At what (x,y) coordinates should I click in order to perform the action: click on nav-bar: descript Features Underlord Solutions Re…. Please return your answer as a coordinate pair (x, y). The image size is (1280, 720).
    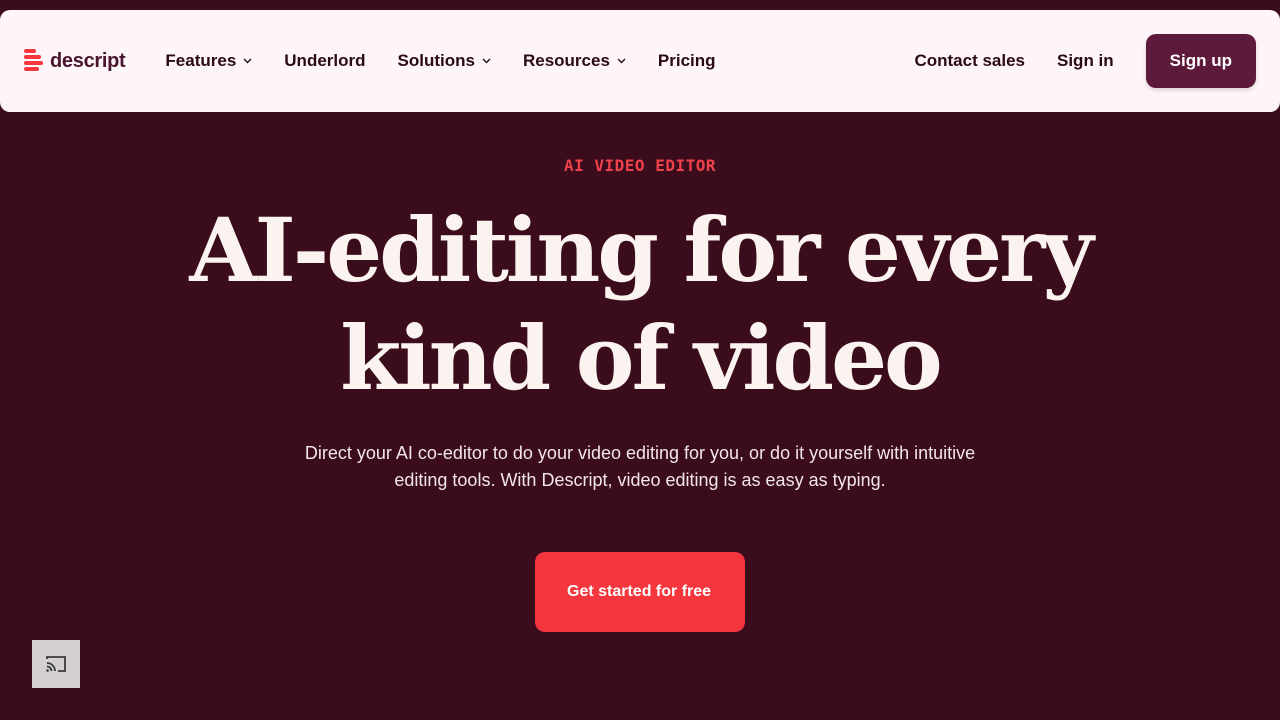
    Looking at the image, I should click on (640, 61).